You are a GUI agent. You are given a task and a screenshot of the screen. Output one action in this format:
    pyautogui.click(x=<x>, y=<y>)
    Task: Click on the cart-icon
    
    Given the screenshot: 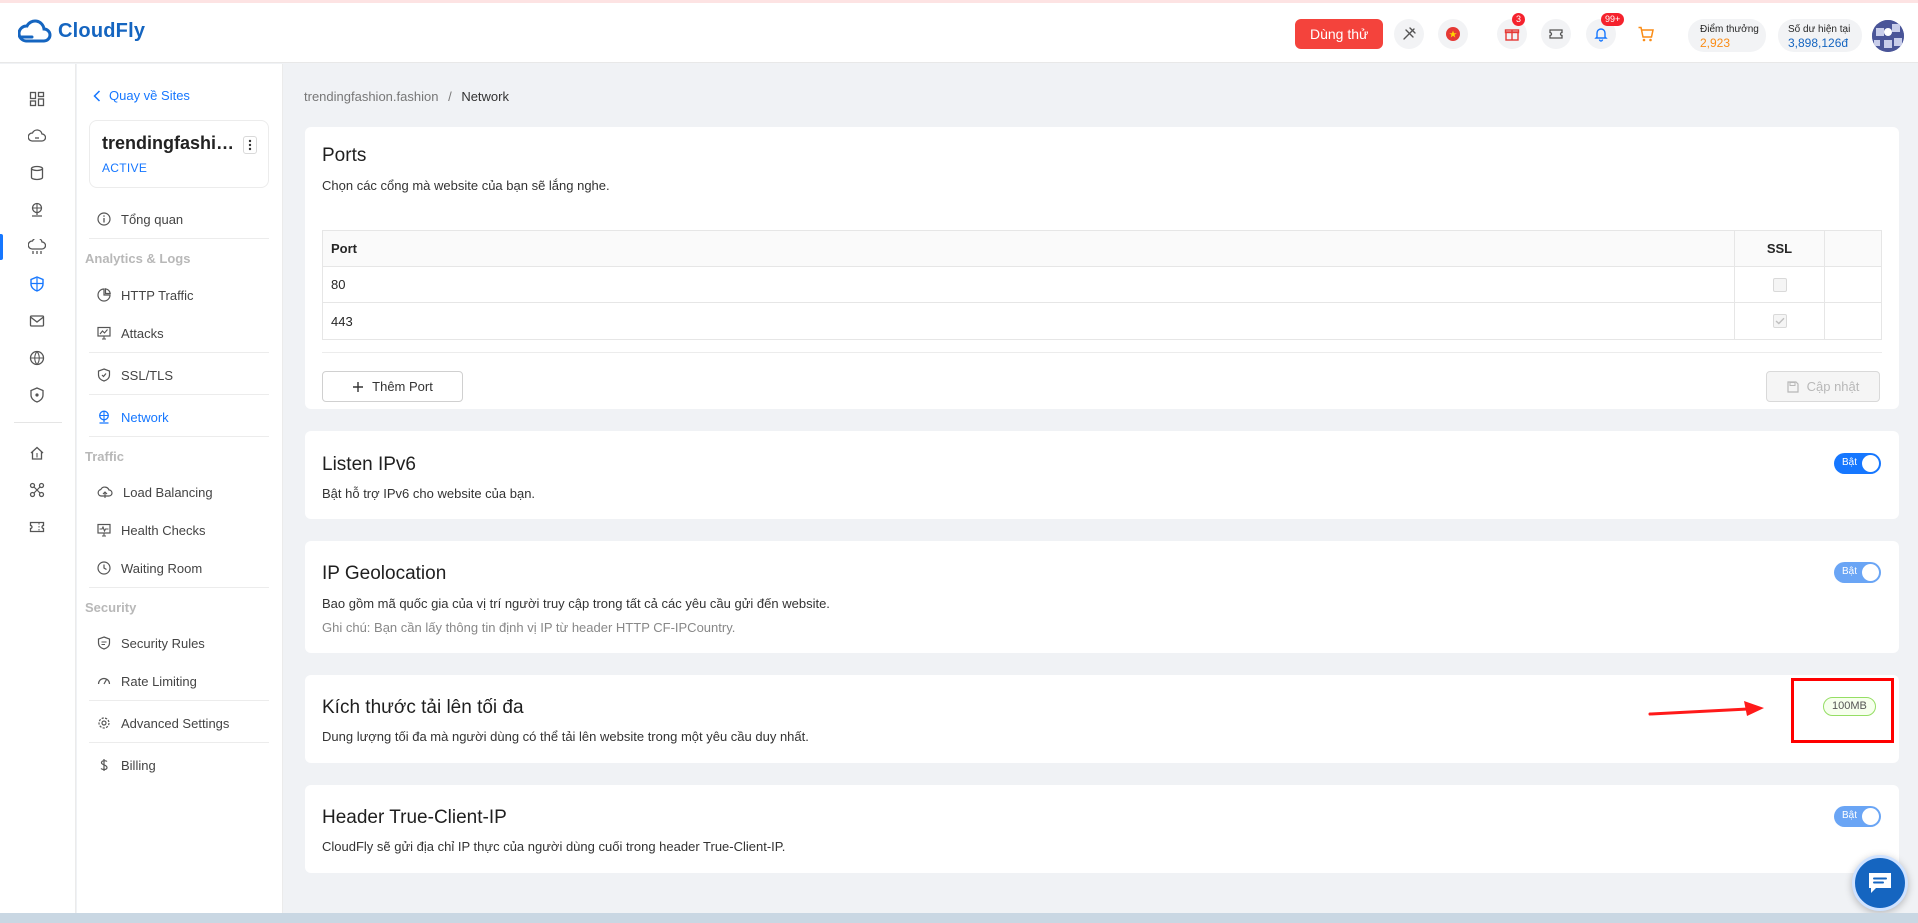 What is the action you would take?
    pyautogui.click(x=1646, y=34)
    